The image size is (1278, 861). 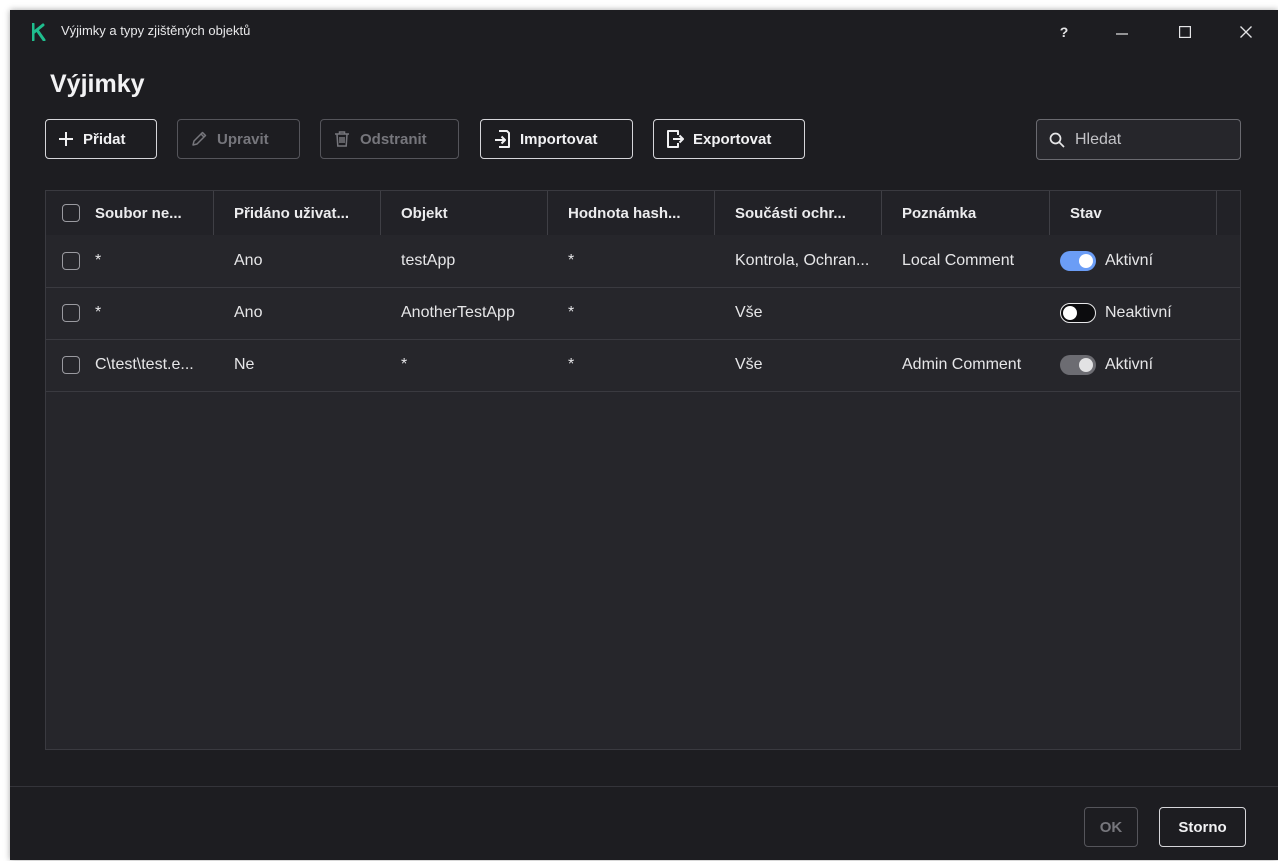 I want to click on export-button: Exportovat, so click(x=729, y=139).